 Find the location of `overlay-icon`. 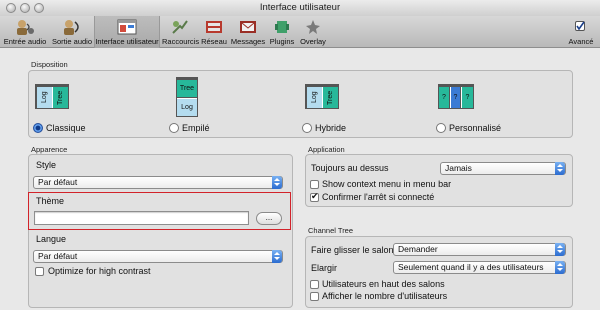

overlay-icon is located at coordinates (313, 27).